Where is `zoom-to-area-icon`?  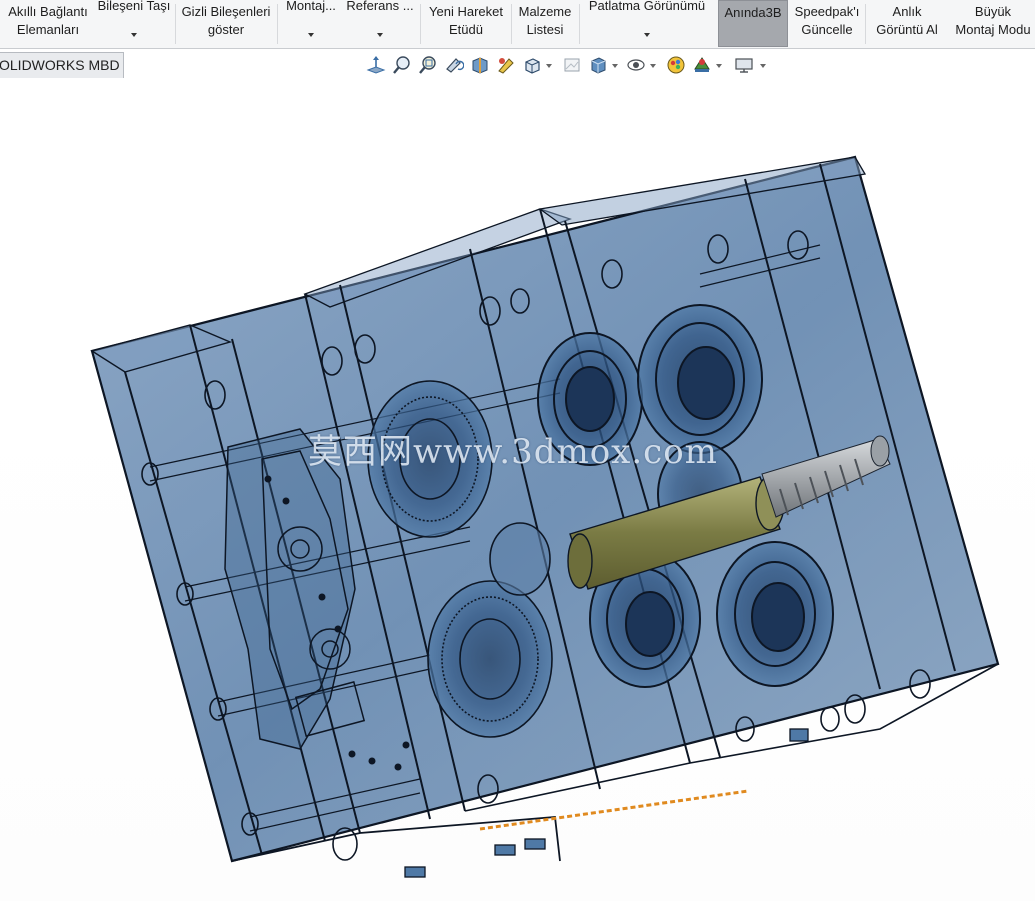
zoom-to-area-icon is located at coordinates (428, 65).